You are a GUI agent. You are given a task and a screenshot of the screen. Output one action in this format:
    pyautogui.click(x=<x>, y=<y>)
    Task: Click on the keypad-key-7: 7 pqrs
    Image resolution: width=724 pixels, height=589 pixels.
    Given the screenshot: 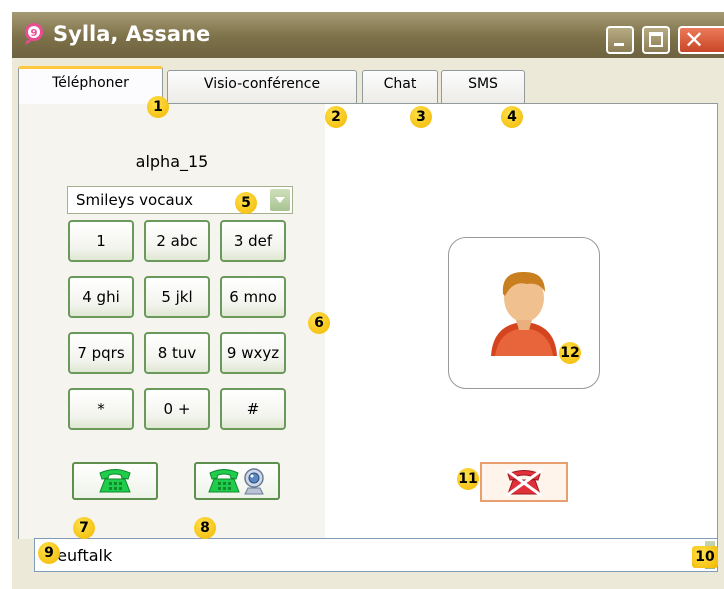 What is the action you would take?
    pyautogui.click(x=101, y=353)
    